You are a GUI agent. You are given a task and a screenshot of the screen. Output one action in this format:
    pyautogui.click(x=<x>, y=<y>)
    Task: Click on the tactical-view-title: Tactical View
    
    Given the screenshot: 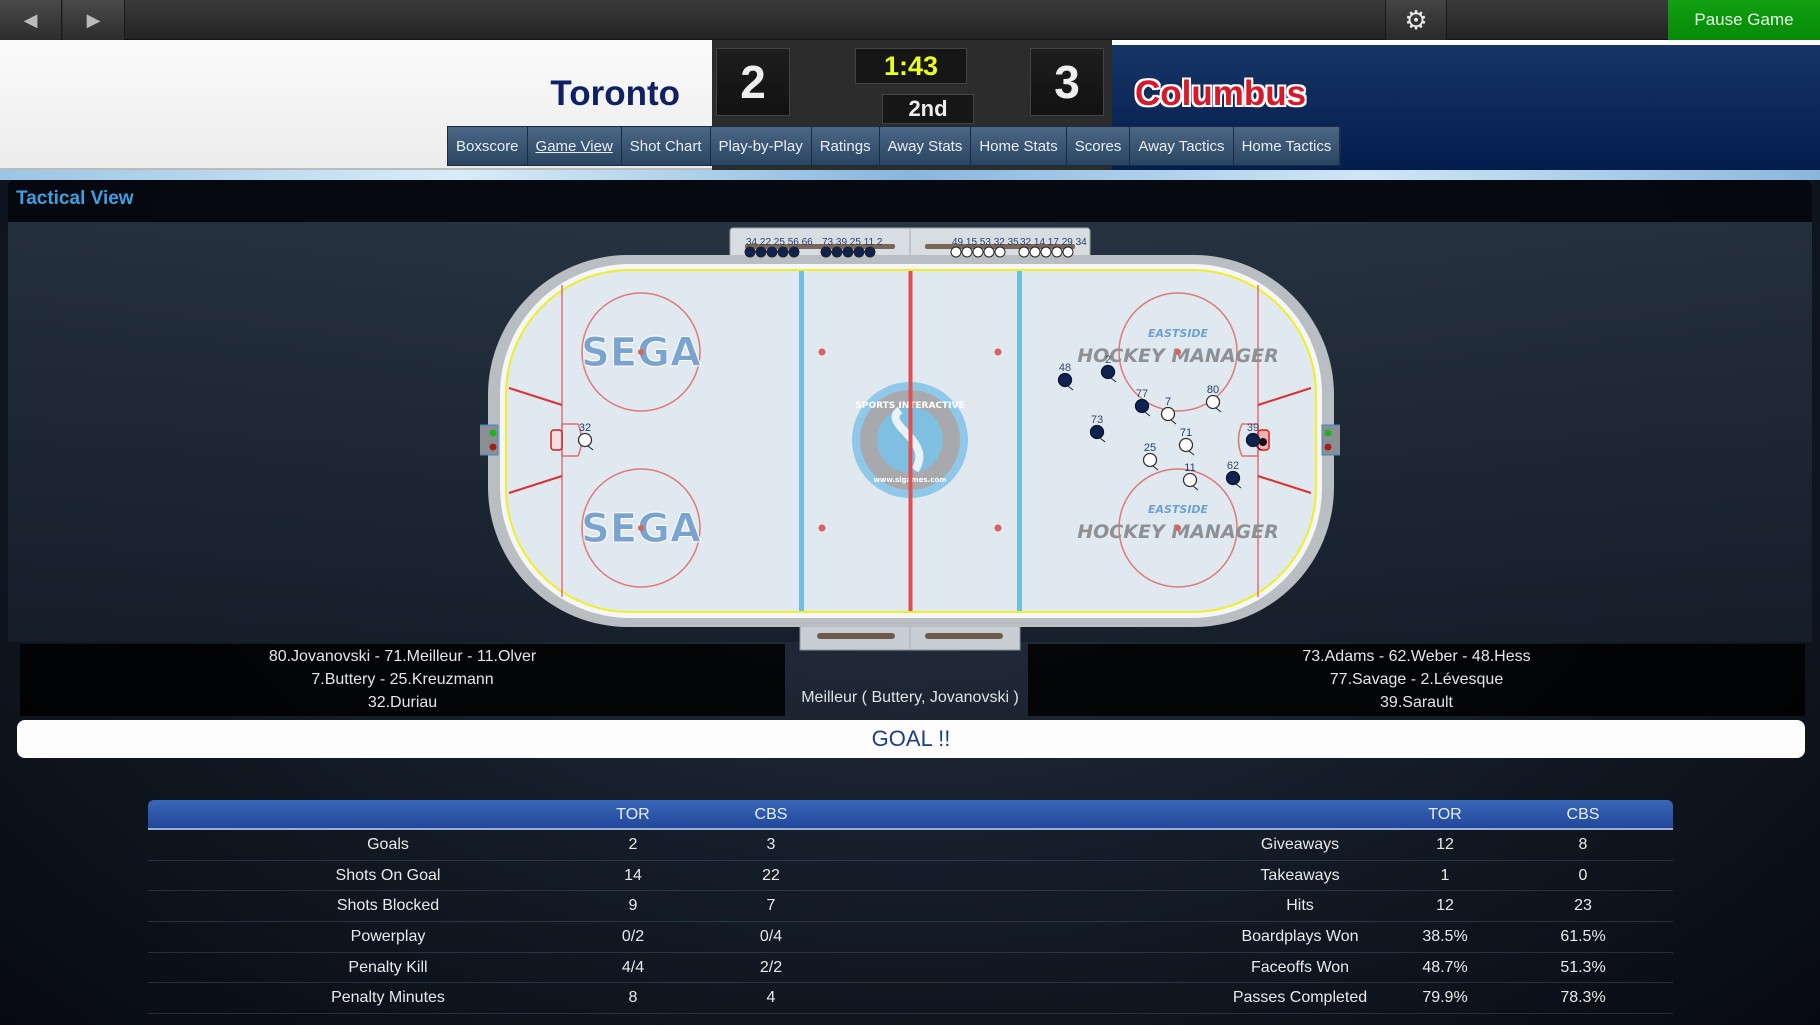 What is the action you would take?
    pyautogui.click(x=75, y=198)
    